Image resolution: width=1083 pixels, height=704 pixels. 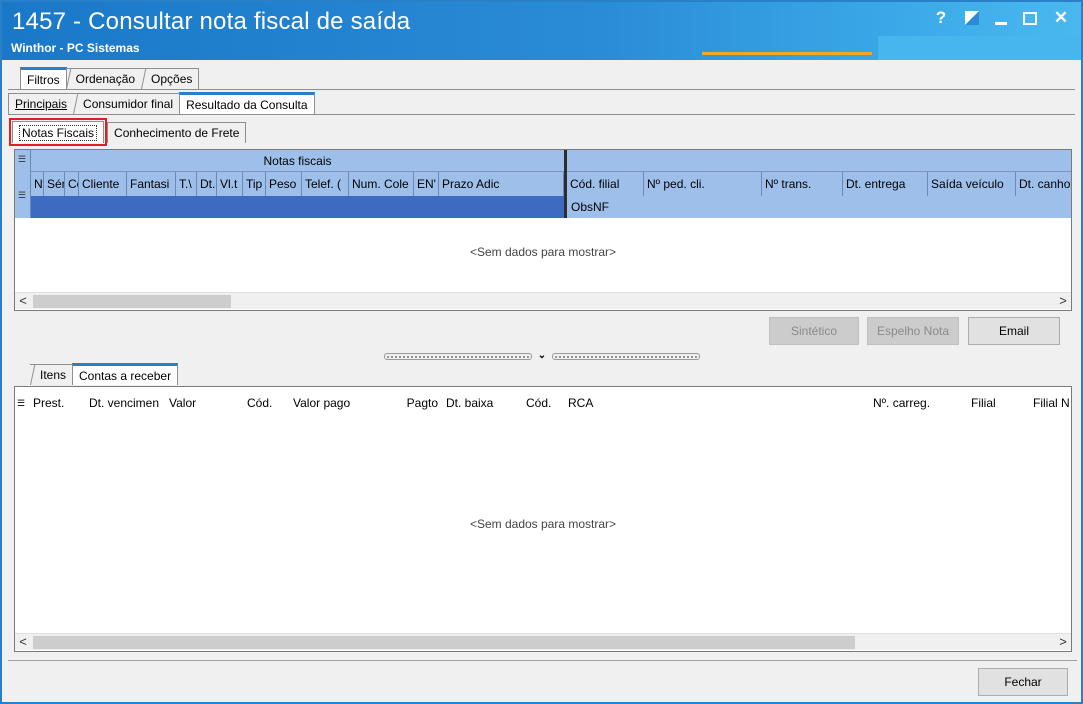 What do you see at coordinates (543, 300) in the screenshot?
I see `nf-horizontal-scrollbar: < >` at bounding box center [543, 300].